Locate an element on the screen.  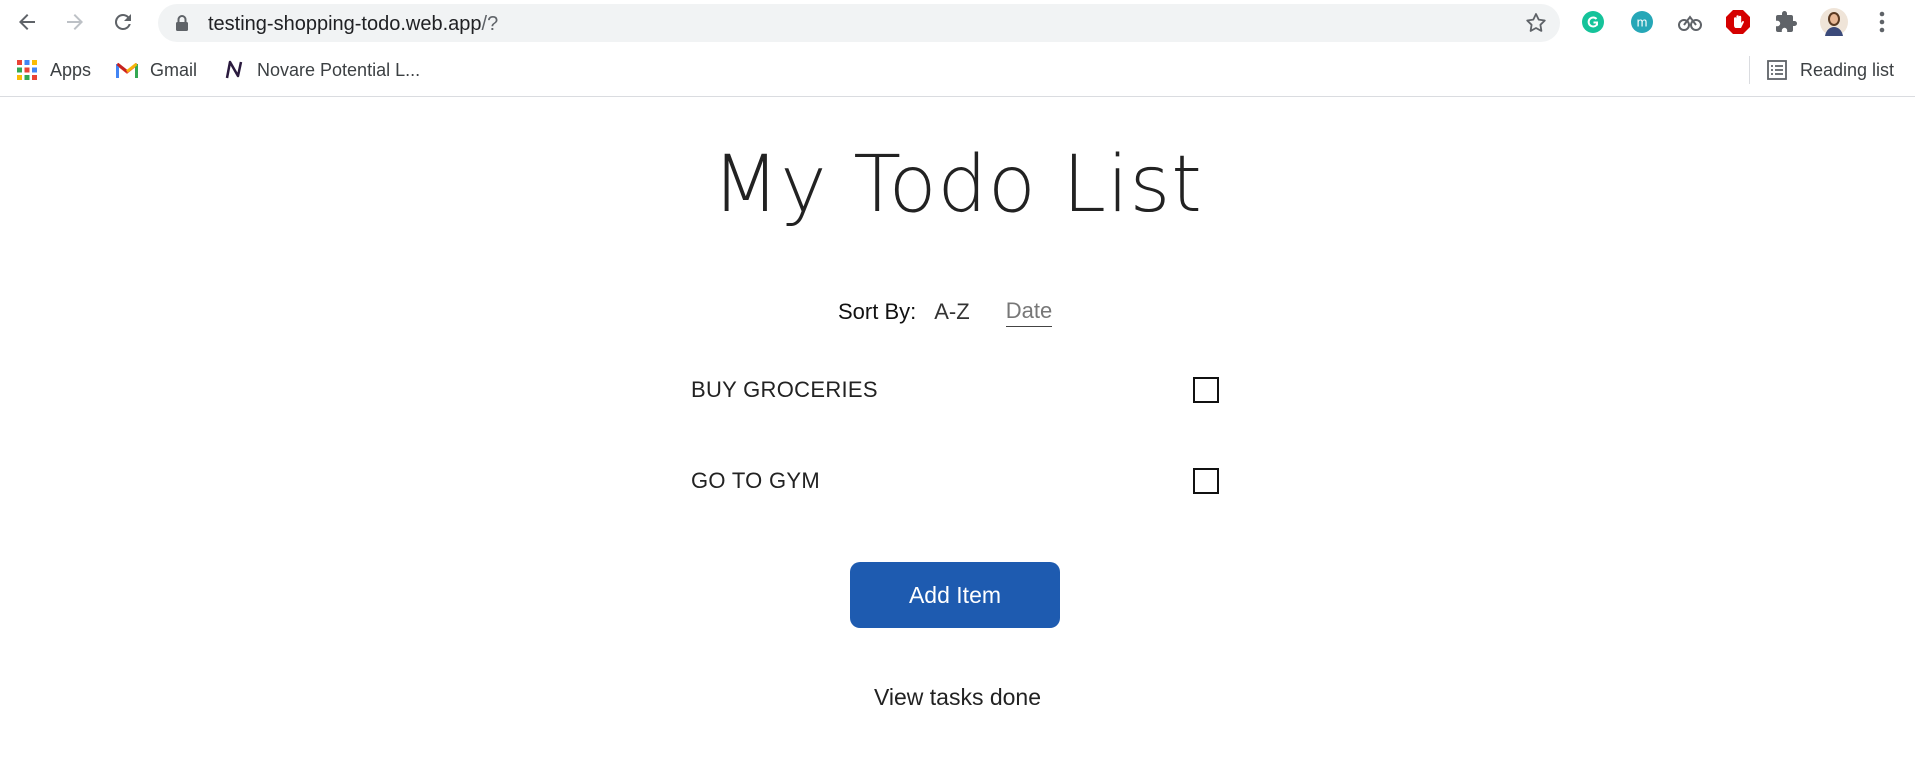
profile-avatar is located at coordinates (1834, 22).